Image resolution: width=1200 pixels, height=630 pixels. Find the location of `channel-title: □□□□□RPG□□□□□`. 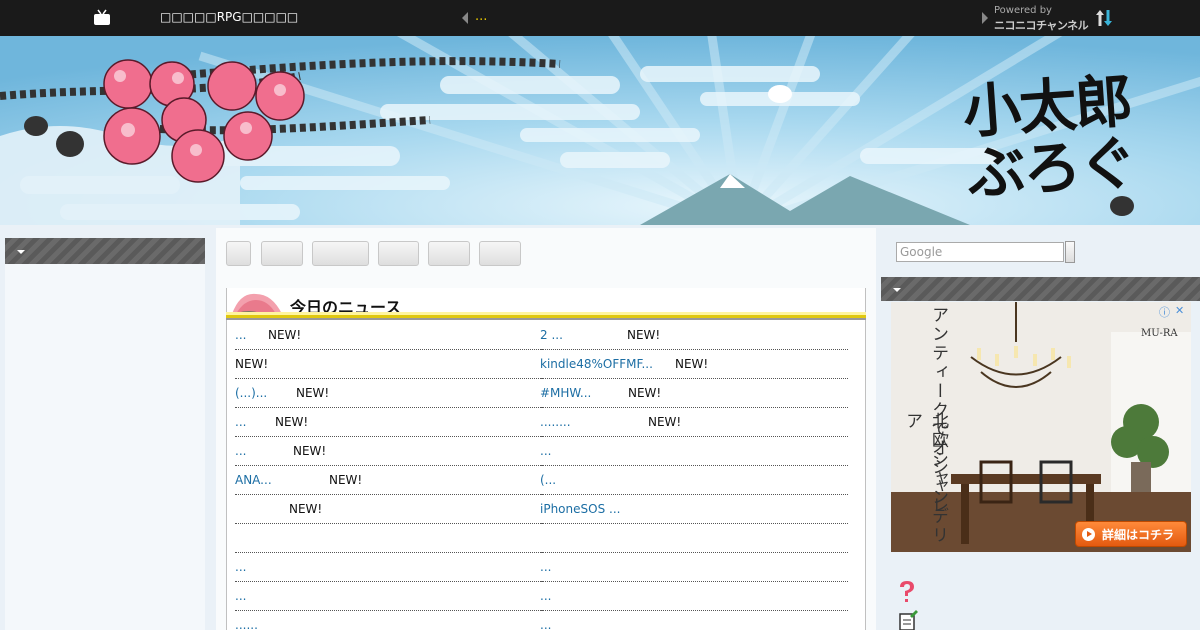

channel-title: □□□□□RPG□□□□□ is located at coordinates (229, 17).